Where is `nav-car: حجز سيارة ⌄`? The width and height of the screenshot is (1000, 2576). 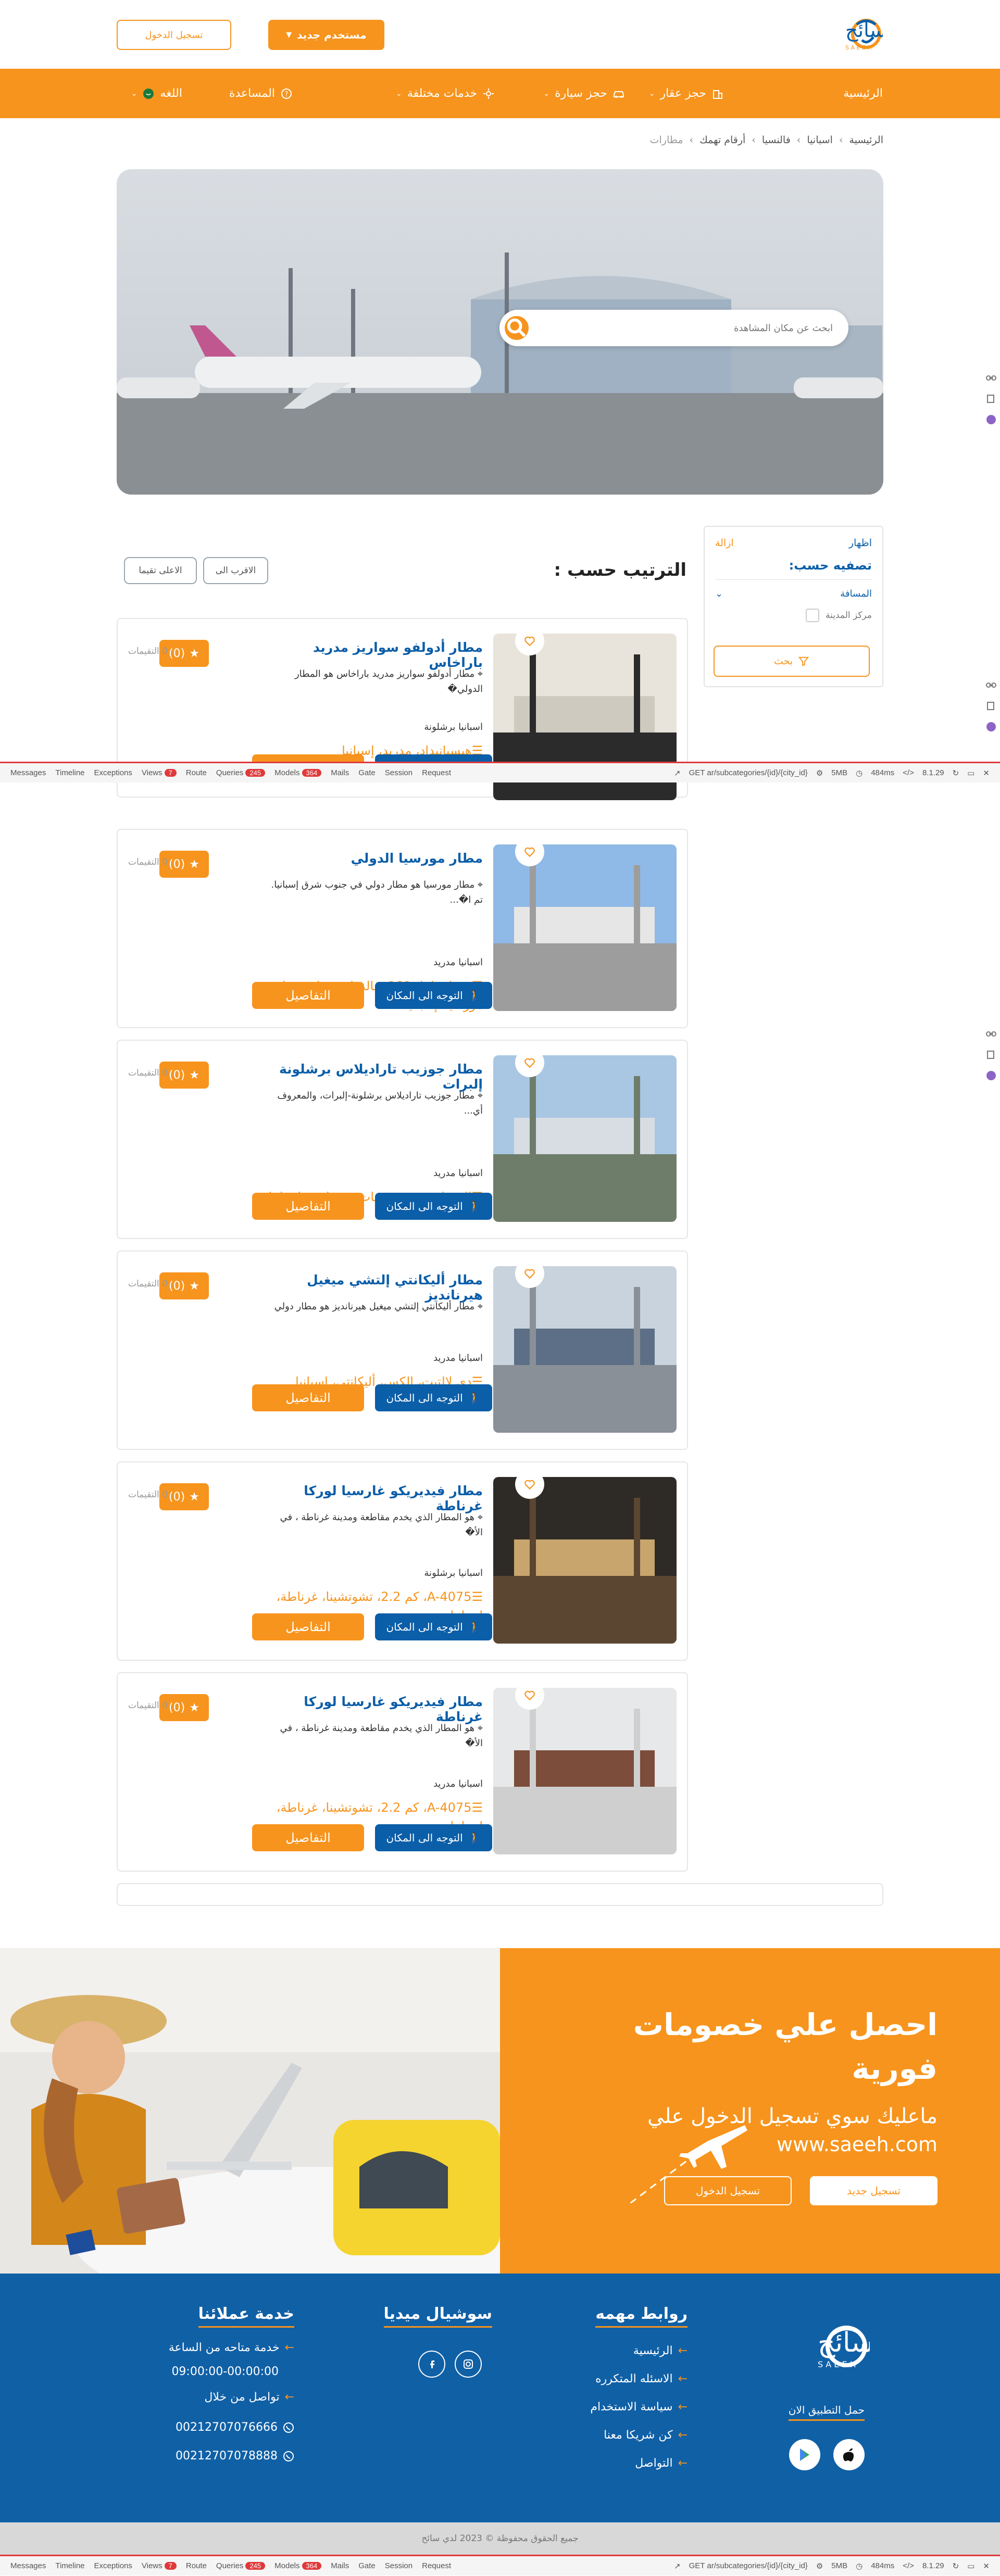 nav-car: حجز سيارة ⌄ is located at coordinates (584, 93).